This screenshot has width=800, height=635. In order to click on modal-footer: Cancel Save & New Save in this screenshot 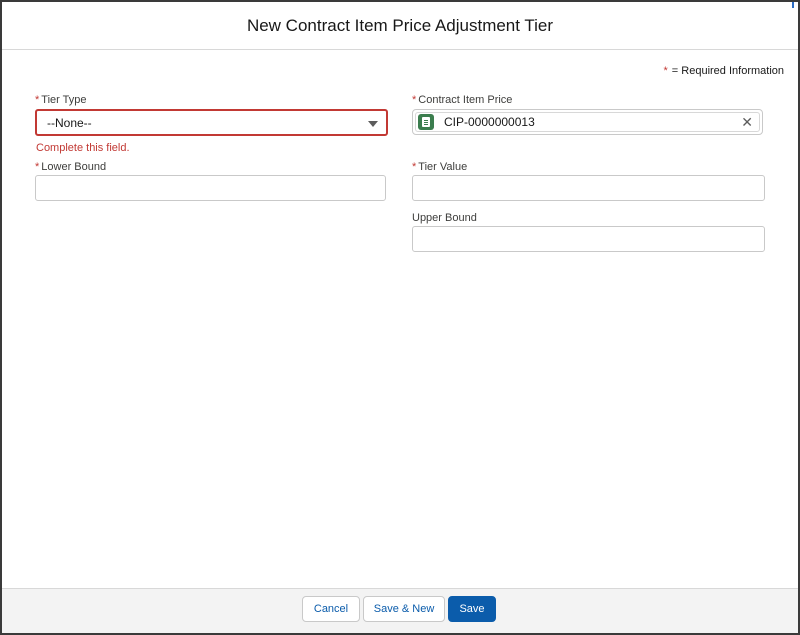, I will do `click(400, 610)`.